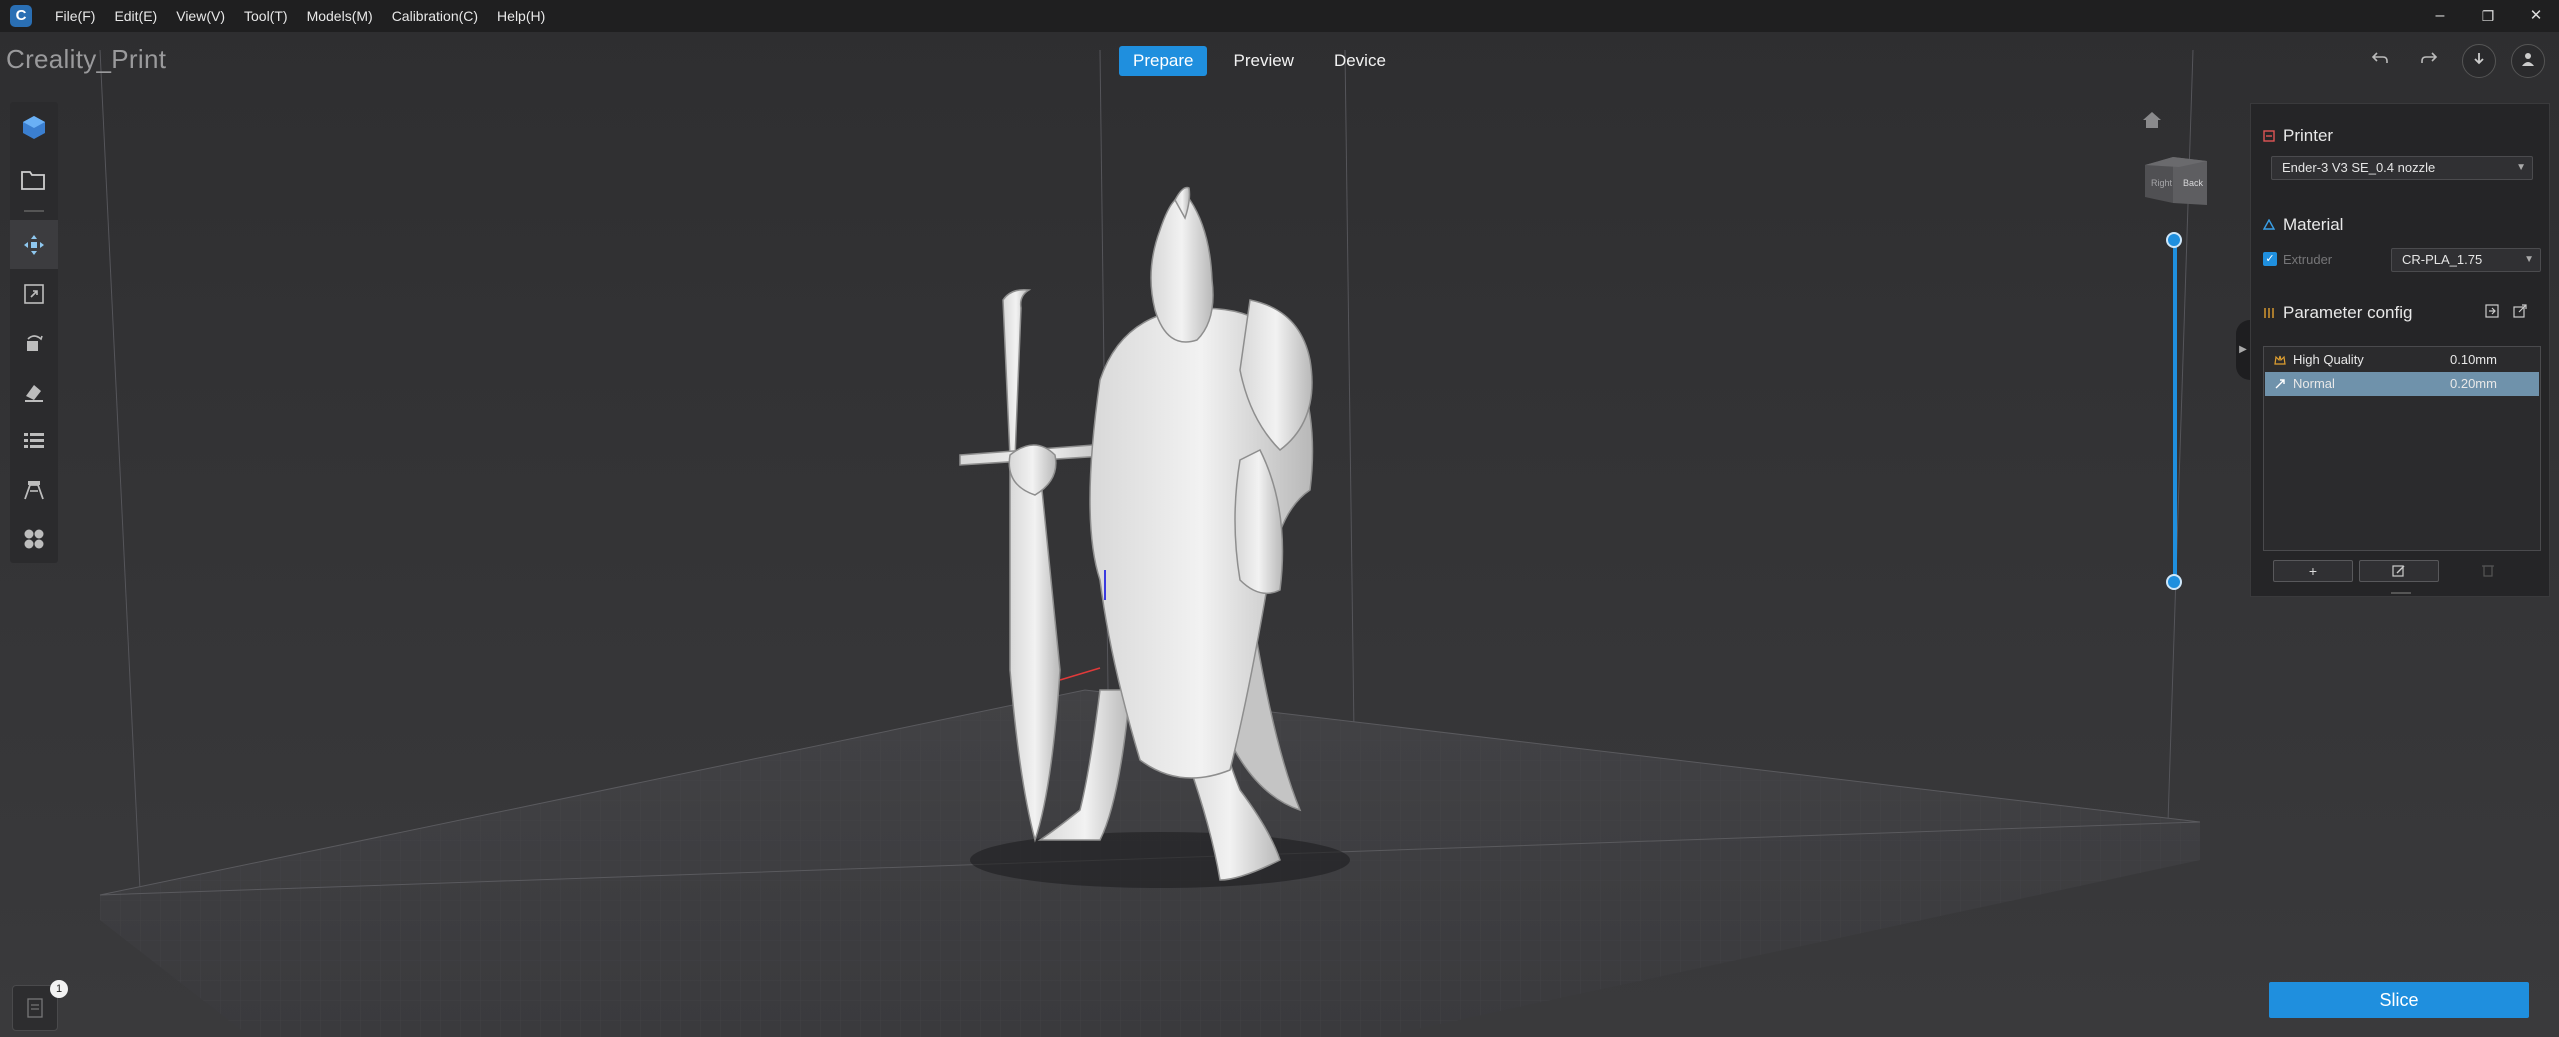 This screenshot has height=1037, width=2559. I want to click on view-cube-back-label: Back, so click(2193, 183).